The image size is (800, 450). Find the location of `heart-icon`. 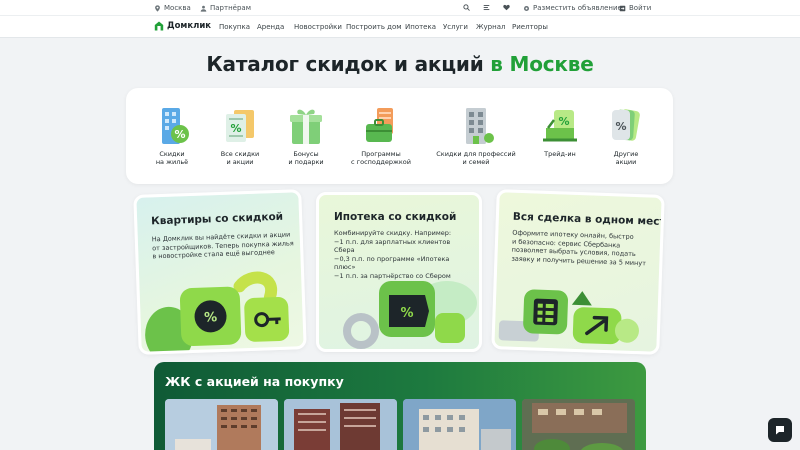

heart-icon is located at coordinates (506, 7).